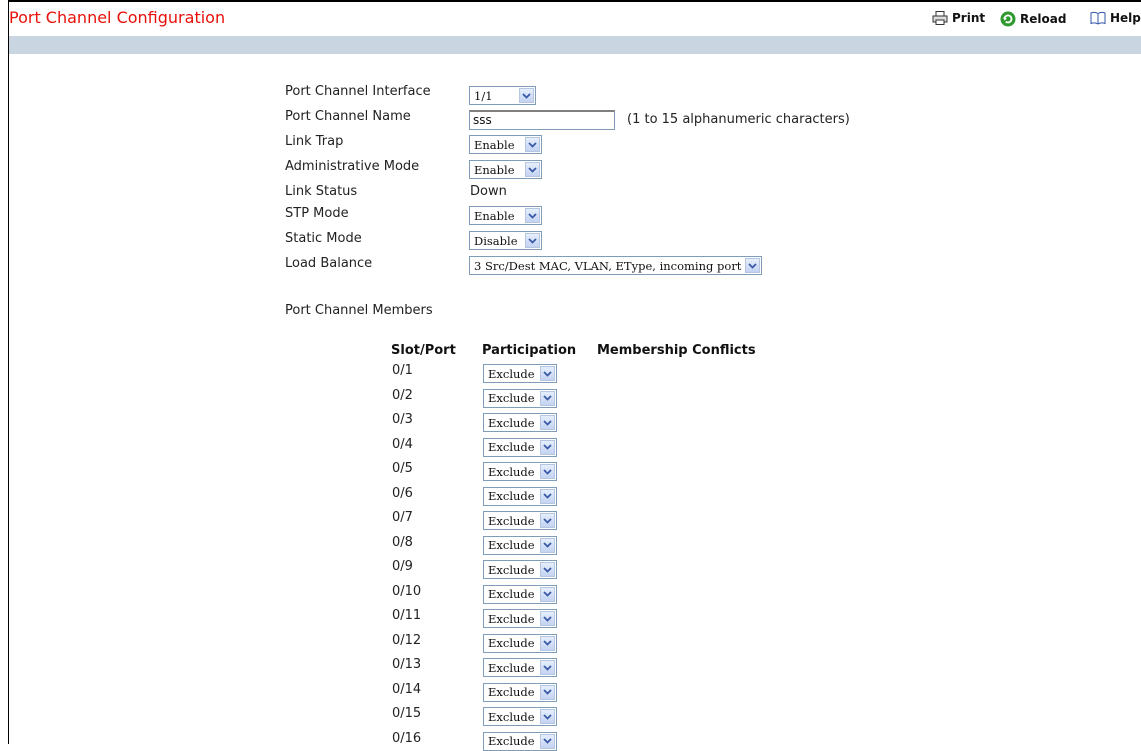 Image resolution: width=1141 pixels, height=751 pixels. I want to click on admin-mode-select: Enable, so click(505, 169).